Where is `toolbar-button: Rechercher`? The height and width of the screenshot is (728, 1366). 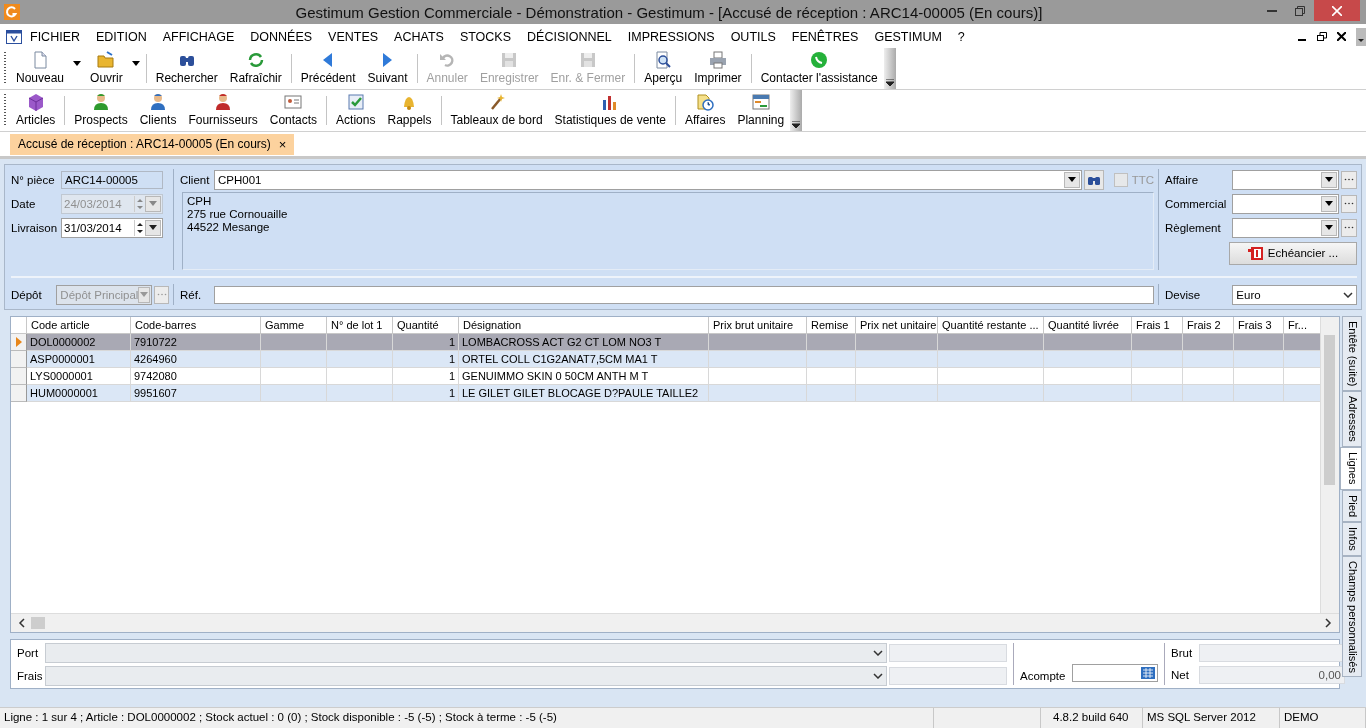 toolbar-button: Rechercher is located at coordinates (186, 68).